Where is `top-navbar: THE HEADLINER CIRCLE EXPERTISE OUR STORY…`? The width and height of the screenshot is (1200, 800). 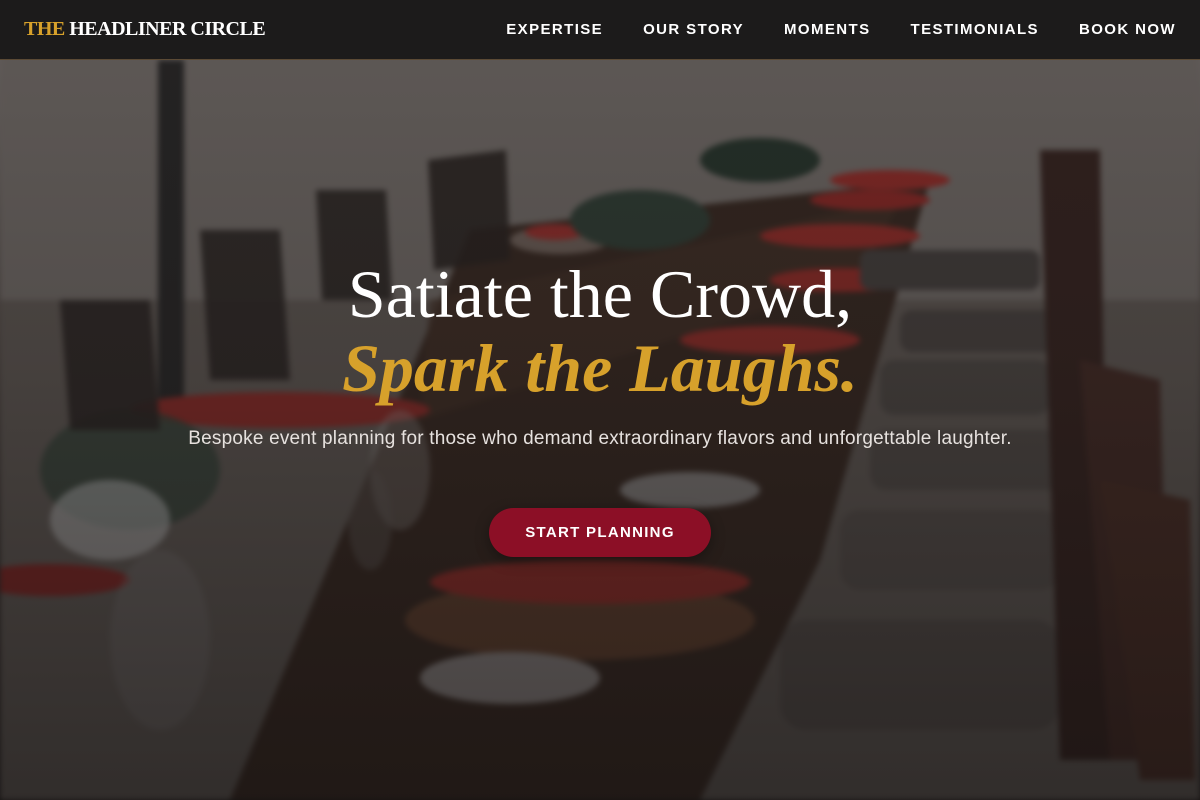
top-navbar: THE HEADLINER CIRCLE EXPERTISE OUR STORY… is located at coordinates (600, 30).